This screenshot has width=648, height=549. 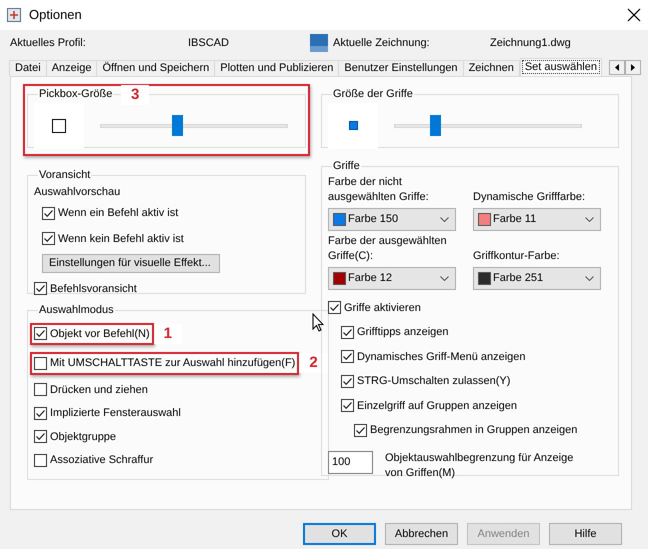 What do you see at coordinates (93, 289) in the screenshot?
I see `option-label: Befehlsvoransicht` at bounding box center [93, 289].